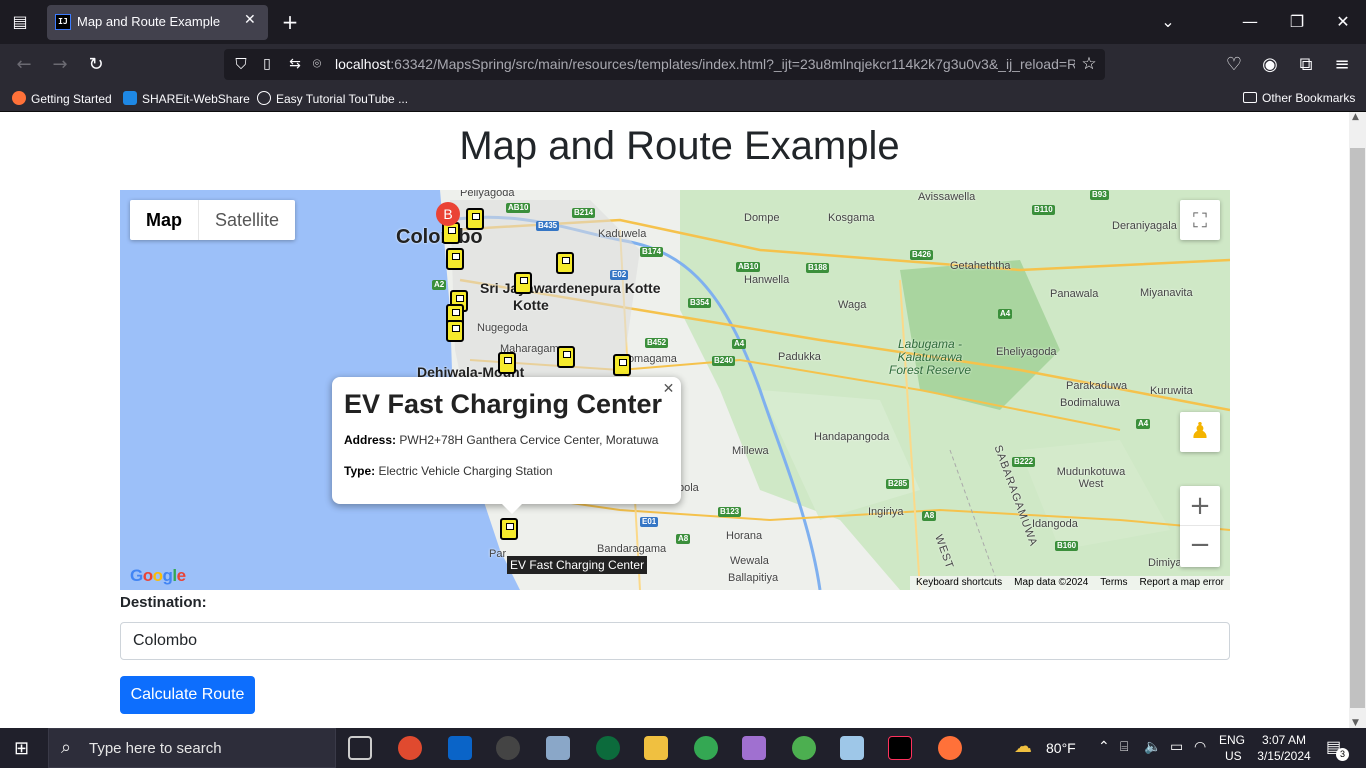 Image resolution: width=1366 pixels, height=768 pixels. What do you see at coordinates (1023, 746) in the screenshot?
I see `weather-icon: ☁` at bounding box center [1023, 746].